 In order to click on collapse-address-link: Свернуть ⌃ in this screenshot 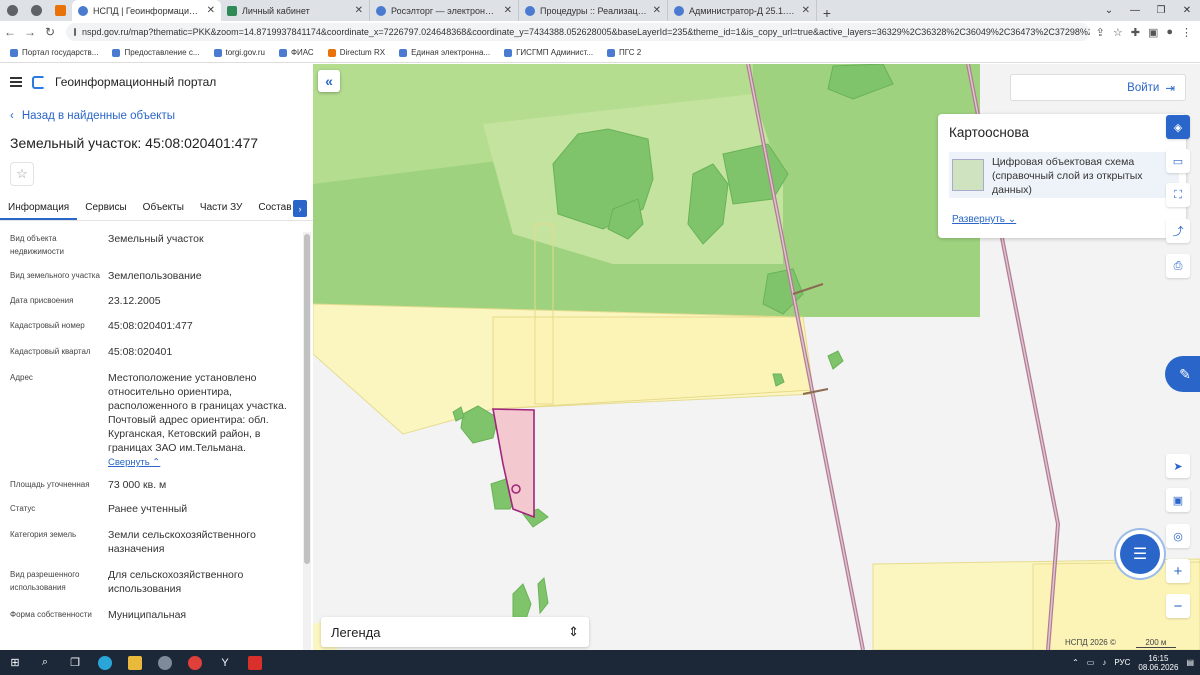, I will do `click(134, 462)`.